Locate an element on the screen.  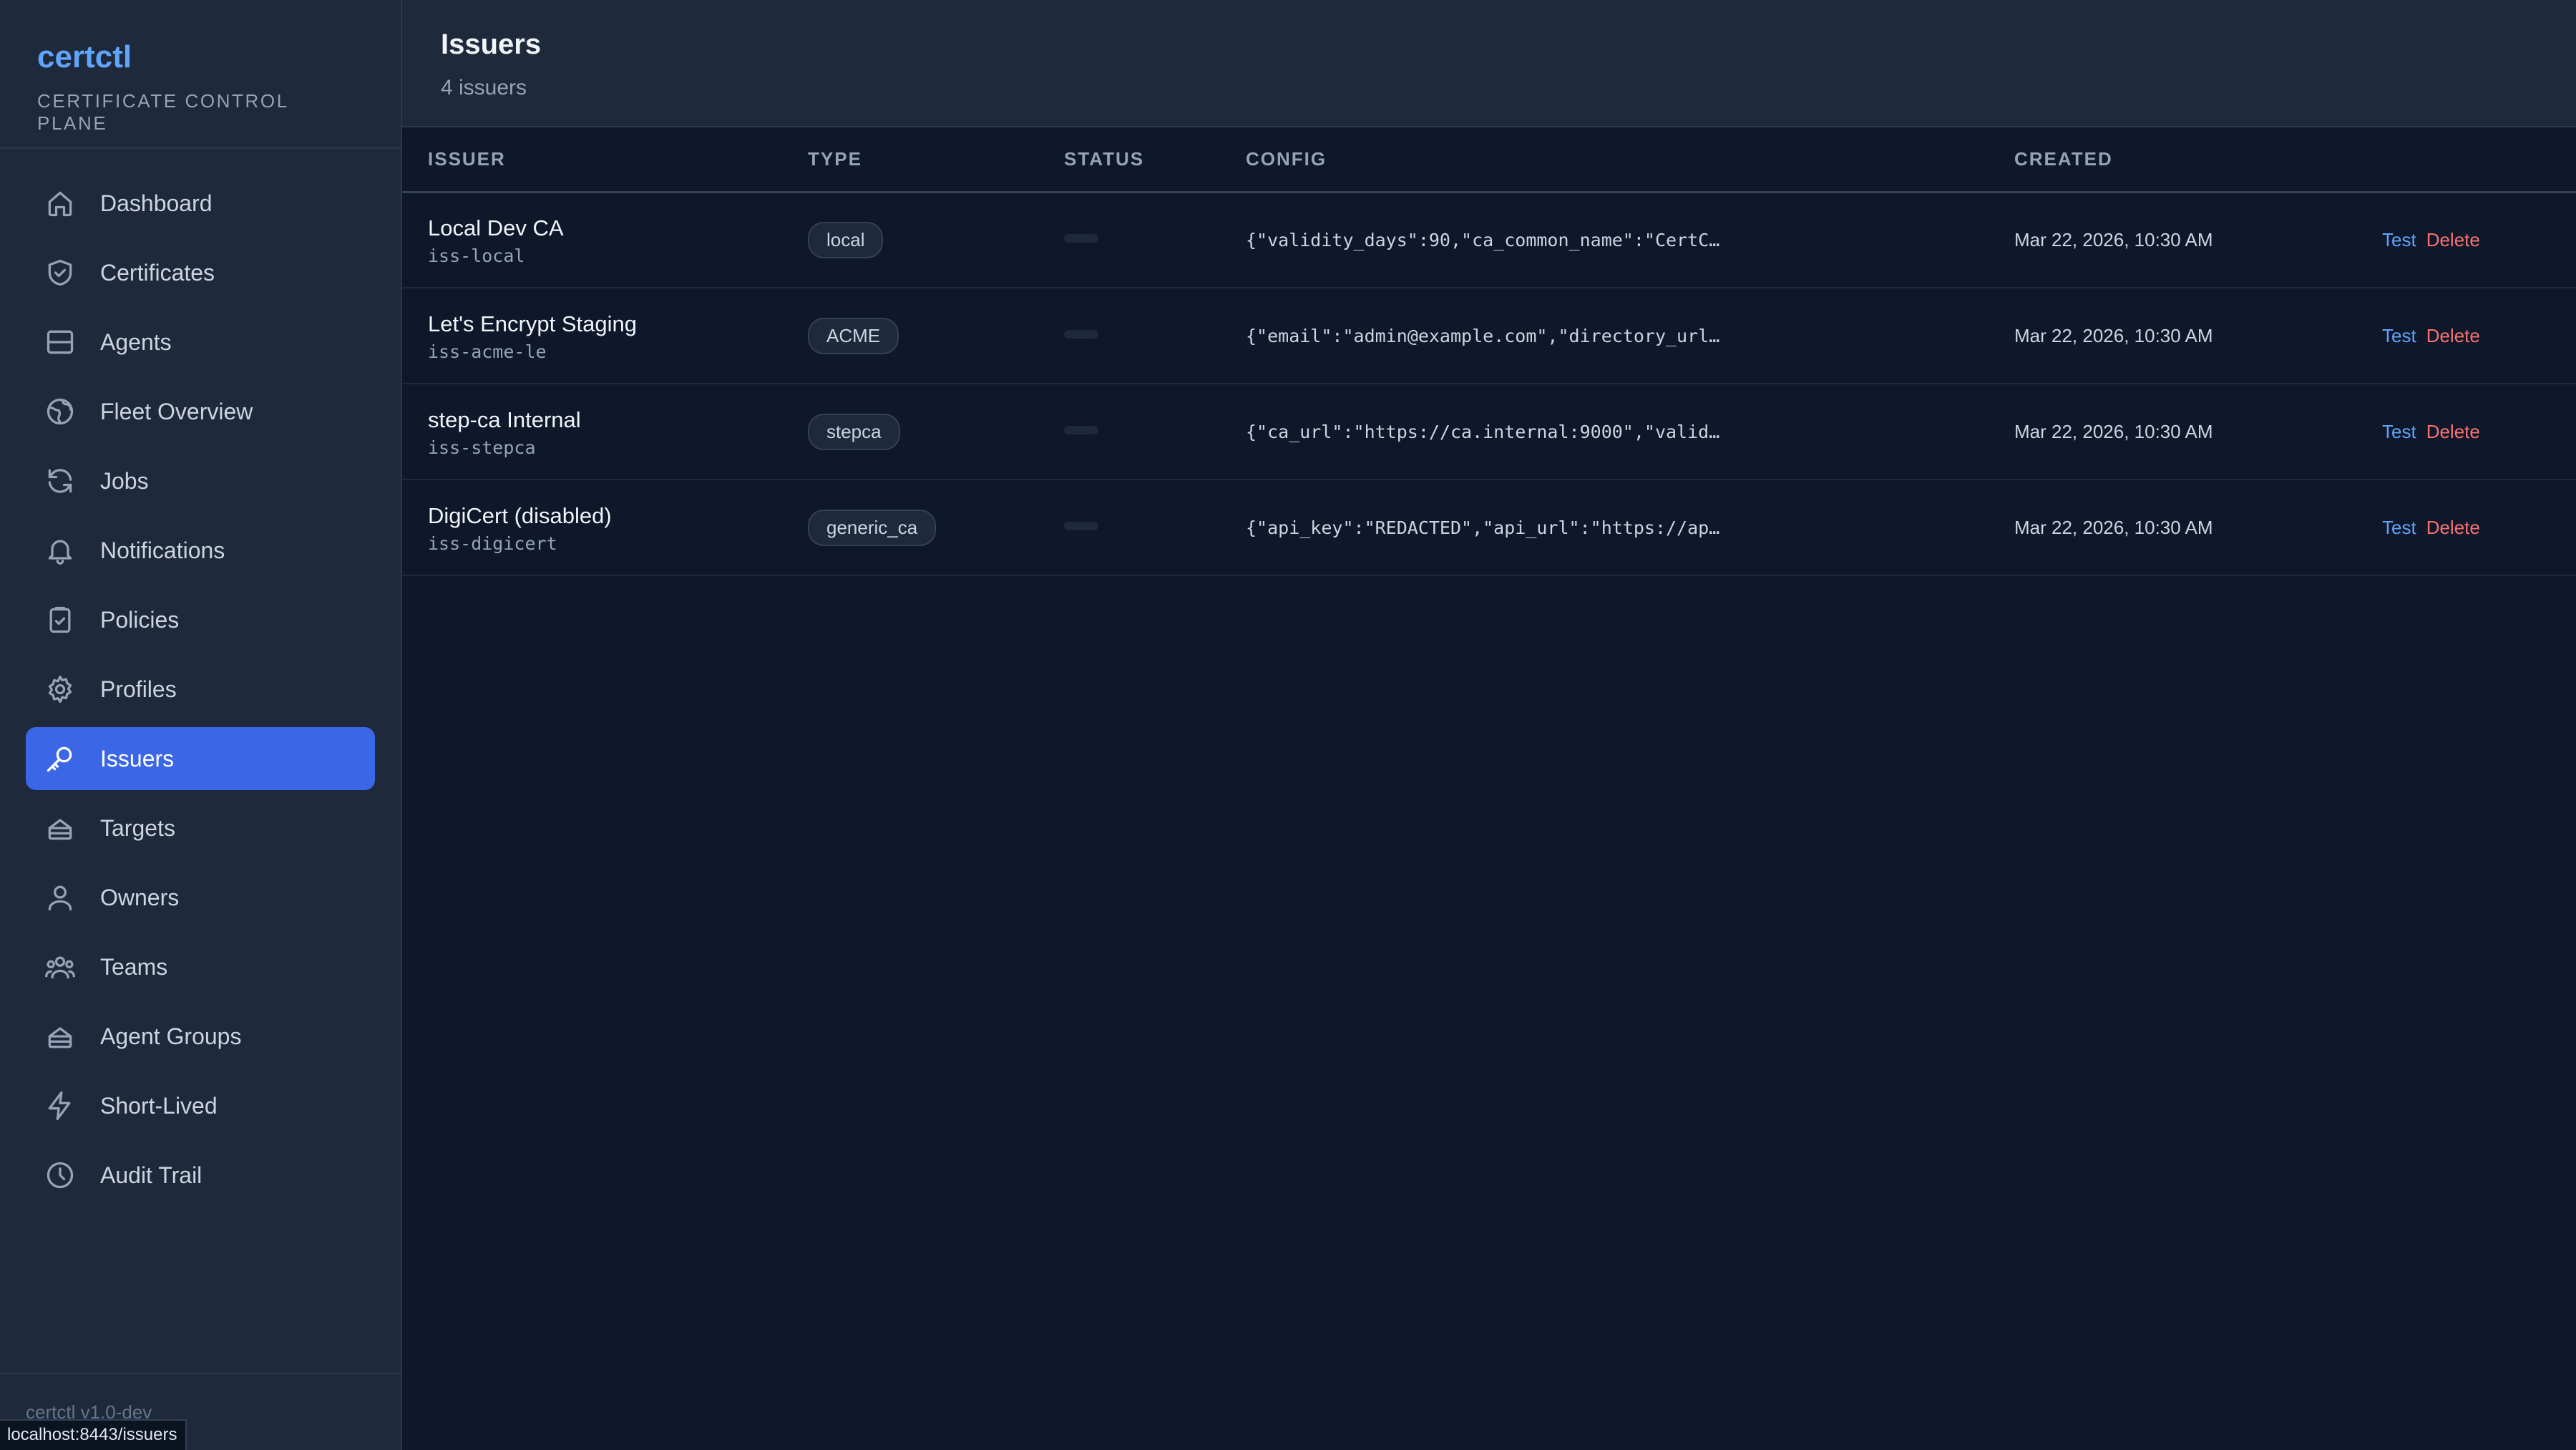
sidebar-item-owners: Owners is located at coordinates (200, 897).